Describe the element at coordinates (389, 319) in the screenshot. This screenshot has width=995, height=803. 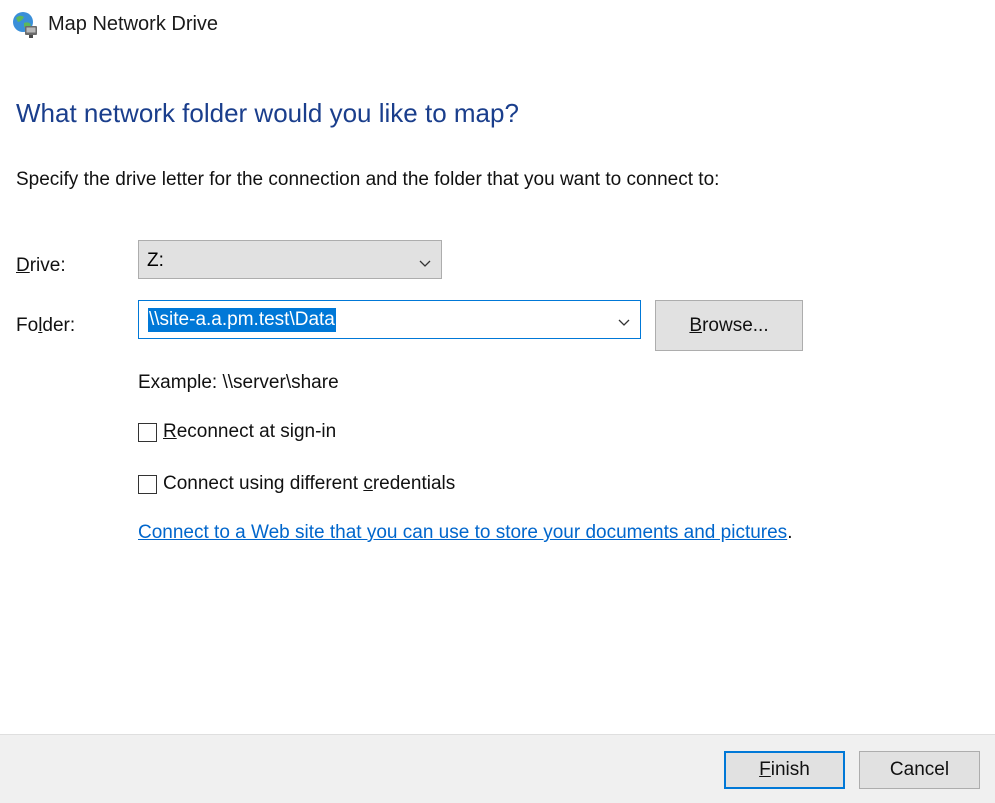
I see `folder-path-combobox: \\site-a.a.pm.test\Data` at that location.